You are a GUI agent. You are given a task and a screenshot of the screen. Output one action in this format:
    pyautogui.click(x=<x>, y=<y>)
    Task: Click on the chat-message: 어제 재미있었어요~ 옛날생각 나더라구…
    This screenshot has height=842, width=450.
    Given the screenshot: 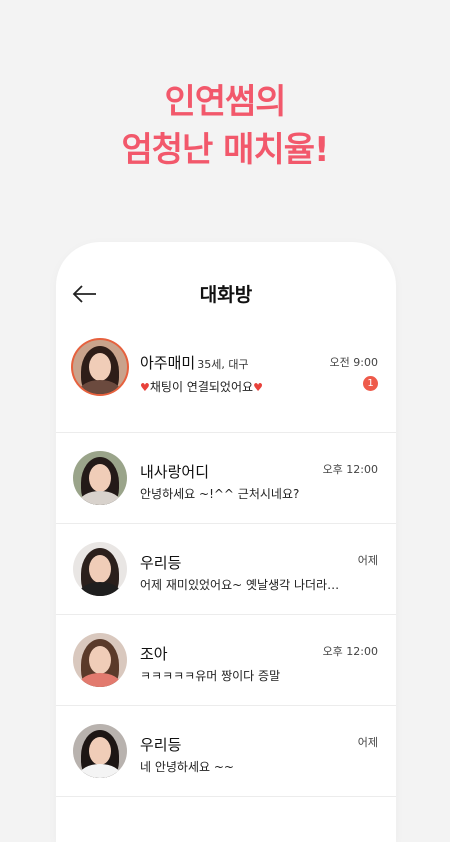 What is the action you would take?
    pyautogui.click(x=245, y=585)
    